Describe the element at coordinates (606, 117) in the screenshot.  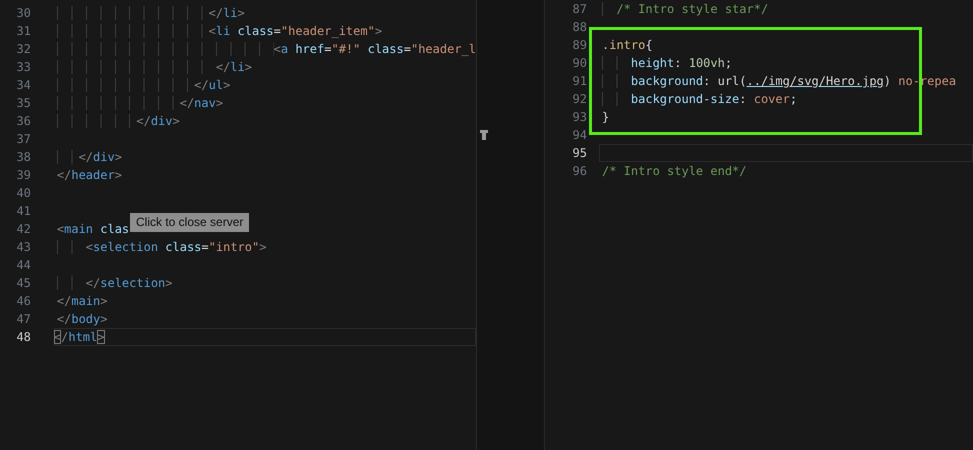
I see `code-line: }` at that location.